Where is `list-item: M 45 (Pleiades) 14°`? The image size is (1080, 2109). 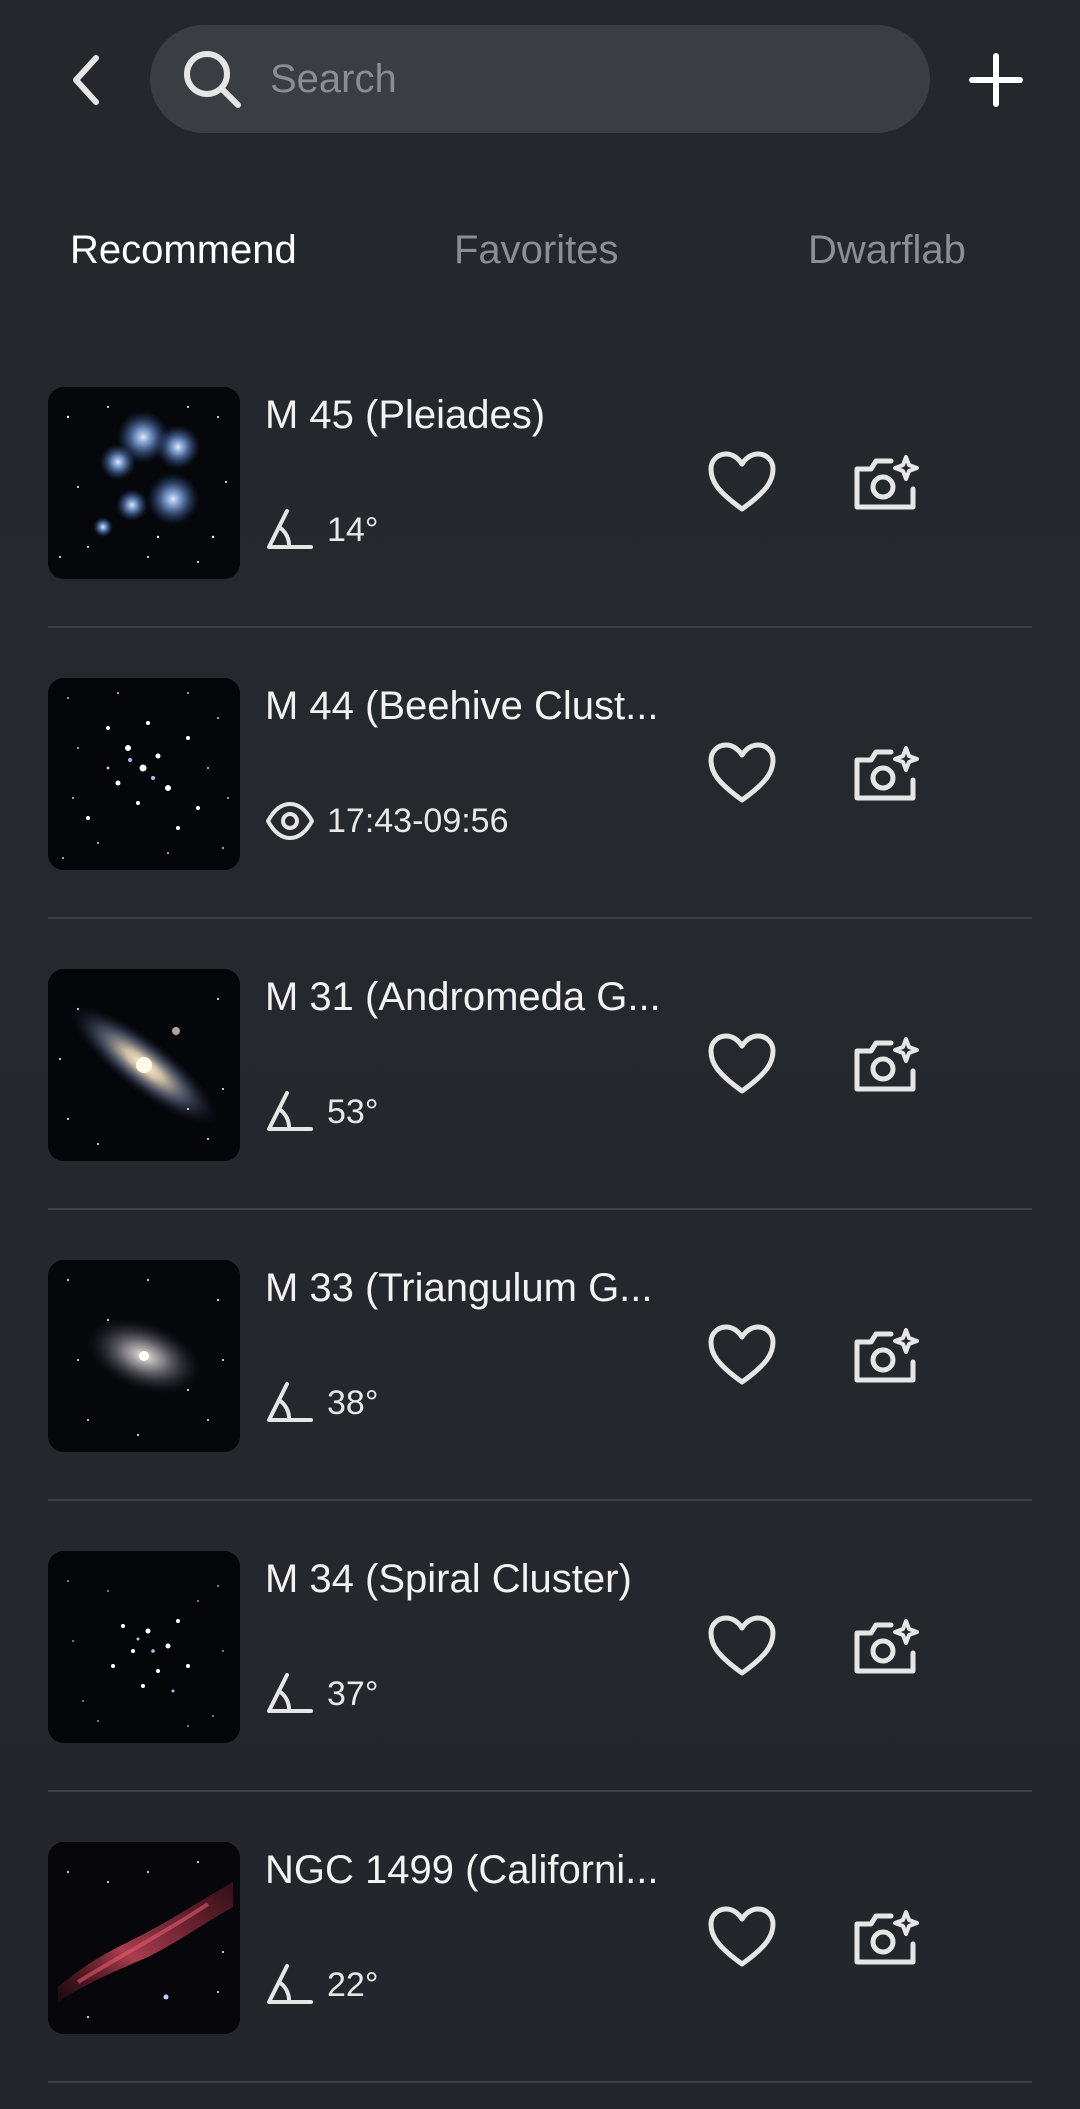
list-item: M 45 (Pleiades) 14° is located at coordinates (540, 482).